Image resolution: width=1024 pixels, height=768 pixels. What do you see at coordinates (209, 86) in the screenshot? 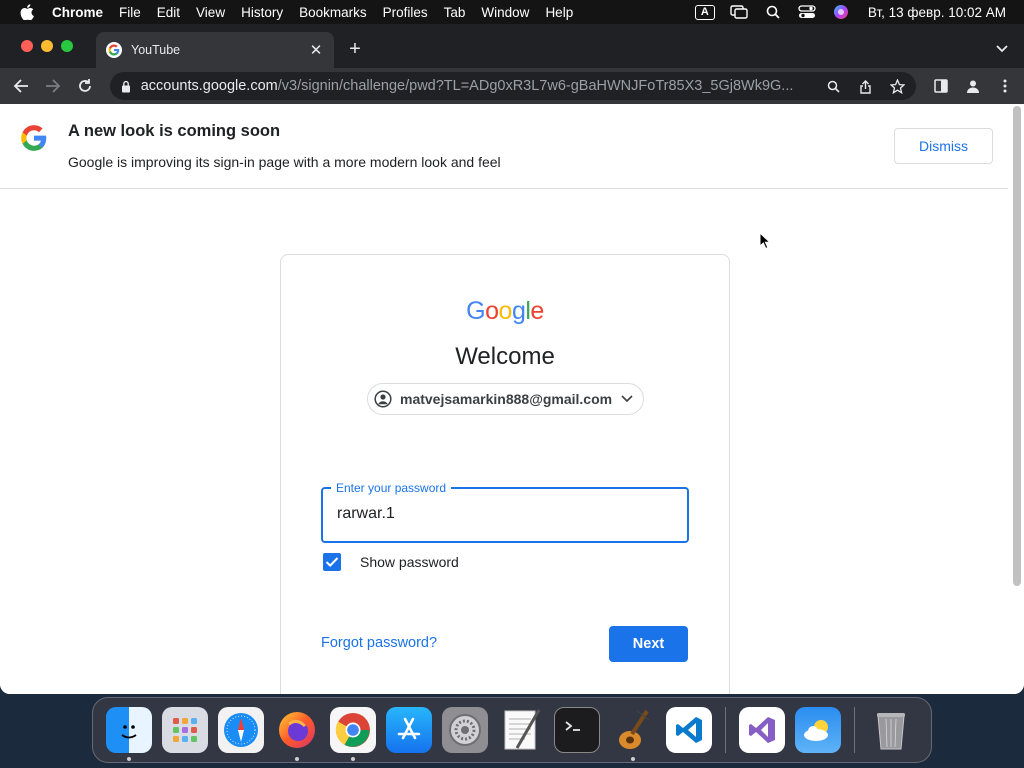
I see `url-host: accounts.google.com` at bounding box center [209, 86].